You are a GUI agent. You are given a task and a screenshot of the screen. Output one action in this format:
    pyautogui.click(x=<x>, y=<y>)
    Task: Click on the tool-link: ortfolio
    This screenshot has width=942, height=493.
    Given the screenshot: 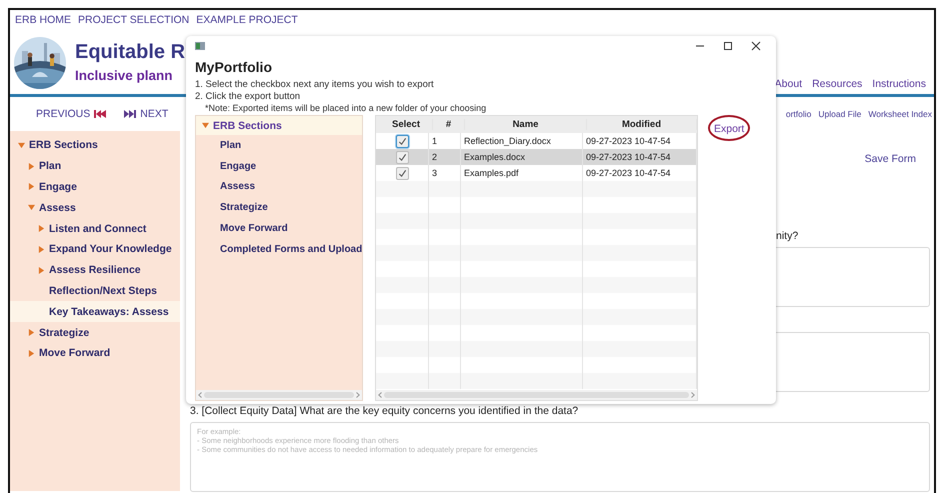 What is the action you would take?
    pyautogui.click(x=799, y=114)
    